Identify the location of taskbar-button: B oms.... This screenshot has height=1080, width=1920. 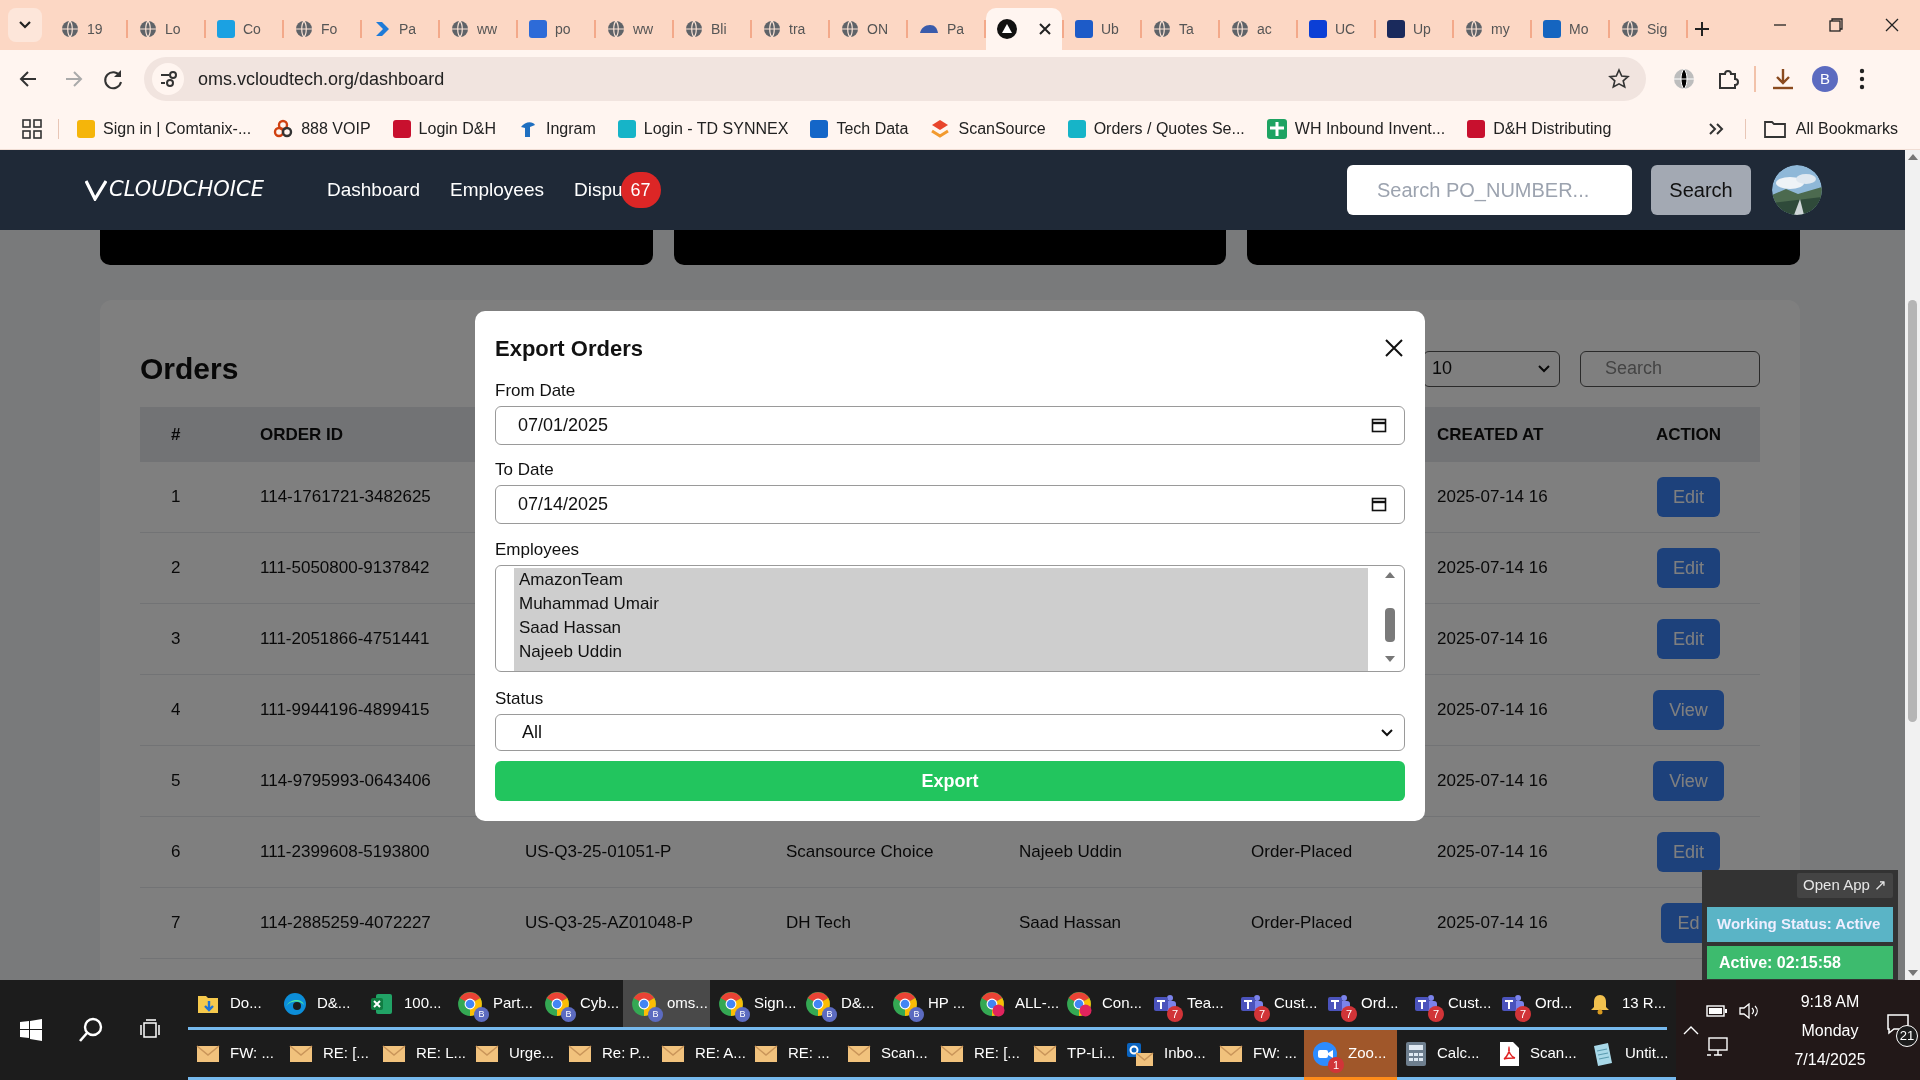
(666, 1005).